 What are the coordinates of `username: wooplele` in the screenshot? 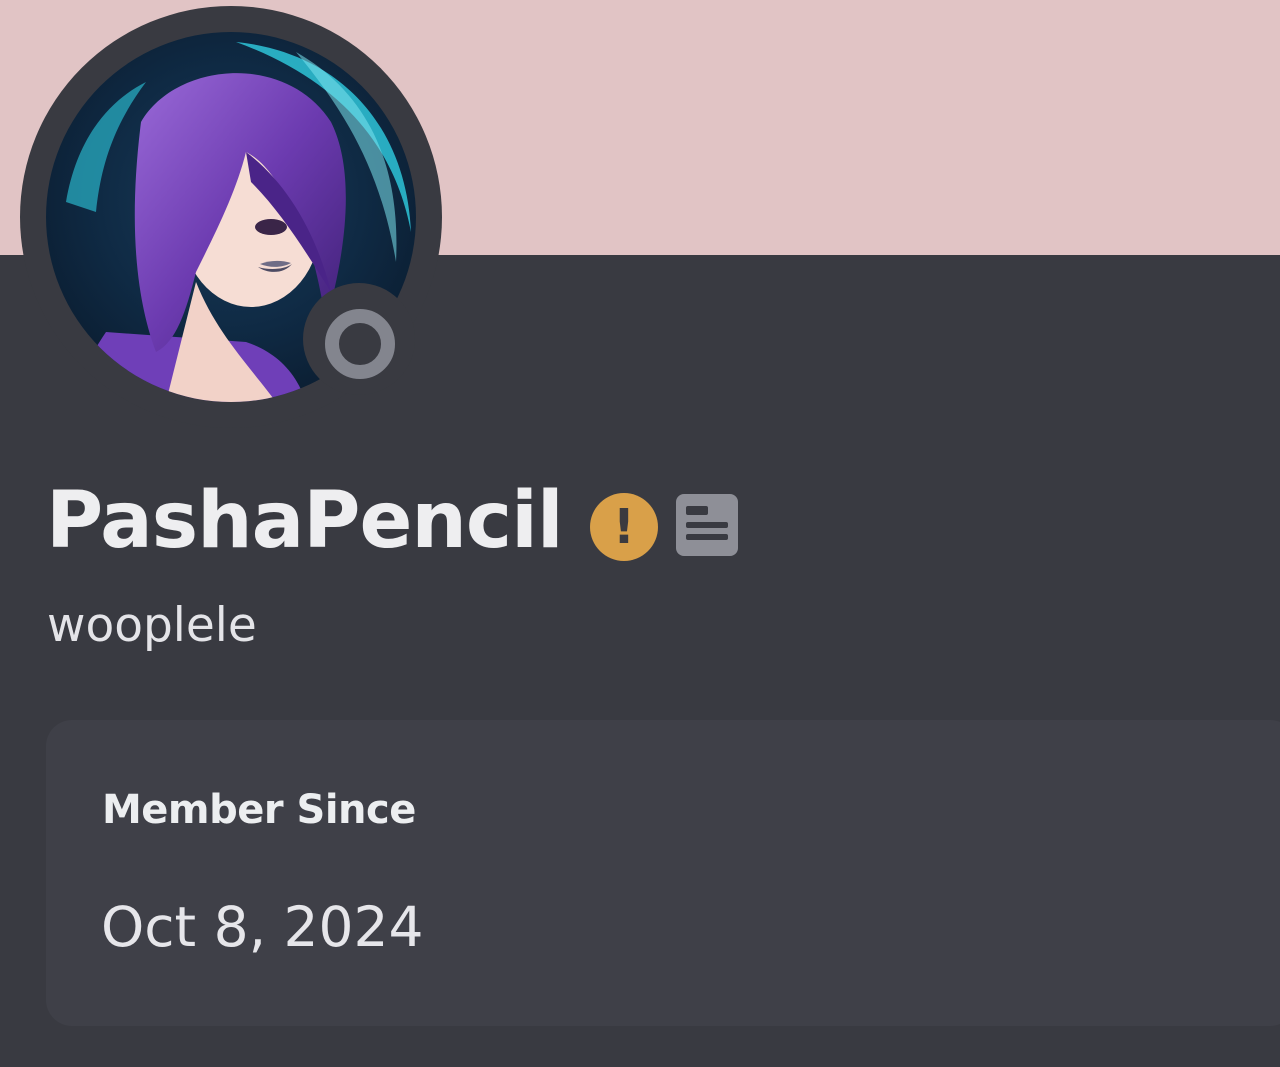 It's located at (152, 625).